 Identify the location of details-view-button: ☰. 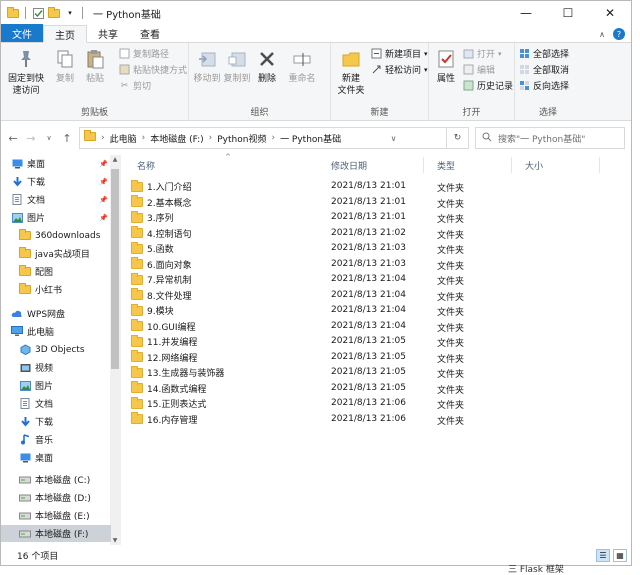
(603, 555).